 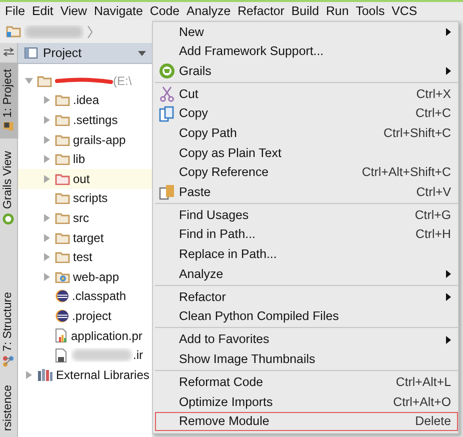 I want to click on menu-item: Optimize Imports Ctrl+Alt+O, so click(x=306, y=402).